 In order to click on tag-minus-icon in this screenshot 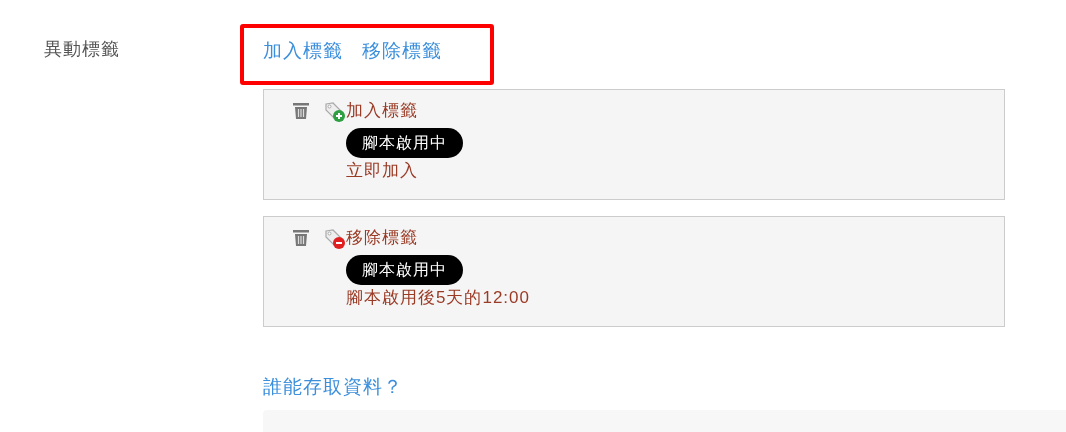, I will do `click(335, 239)`.